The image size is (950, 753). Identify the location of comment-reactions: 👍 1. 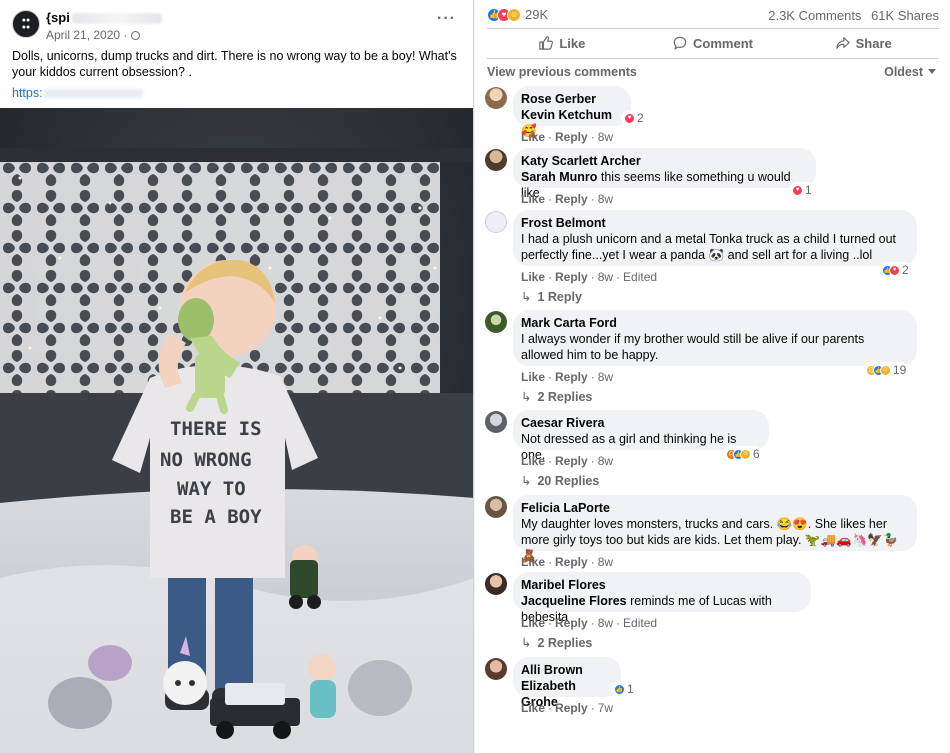
(624, 689).